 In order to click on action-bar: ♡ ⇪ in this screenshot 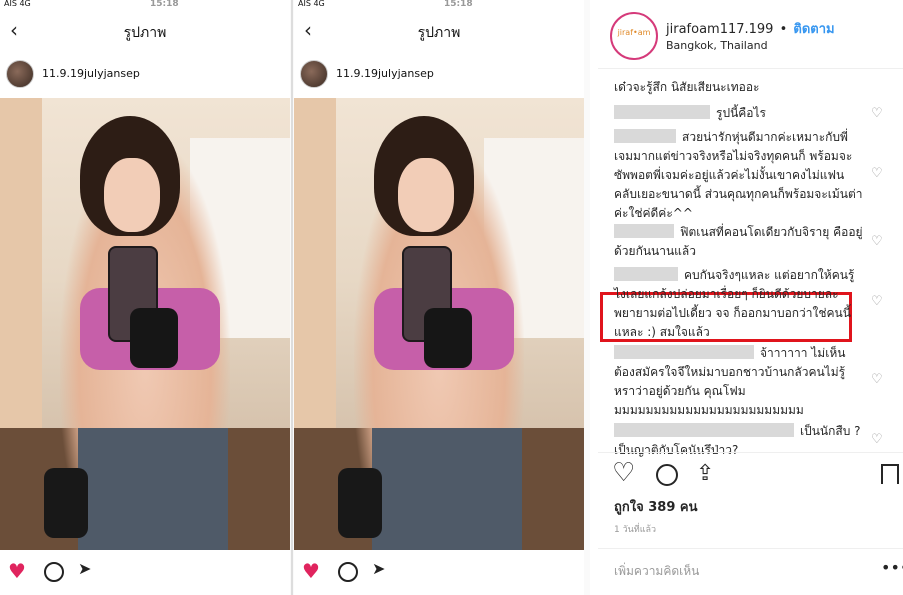, I will do `click(750, 476)`.